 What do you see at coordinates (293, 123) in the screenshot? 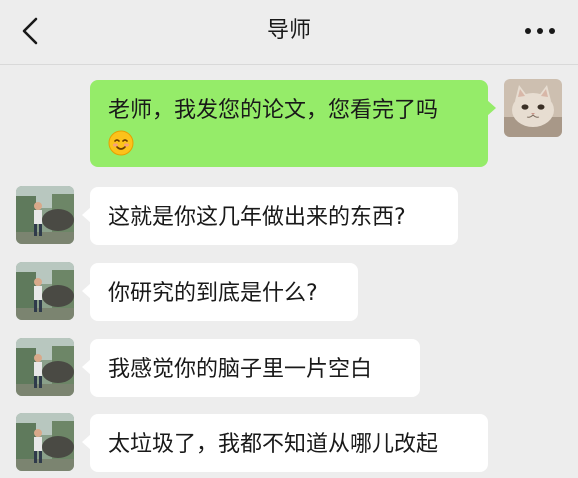
I see `message-bubble-sent: 老师，我发您的论文，您看完了吗` at bounding box center [293, 123].